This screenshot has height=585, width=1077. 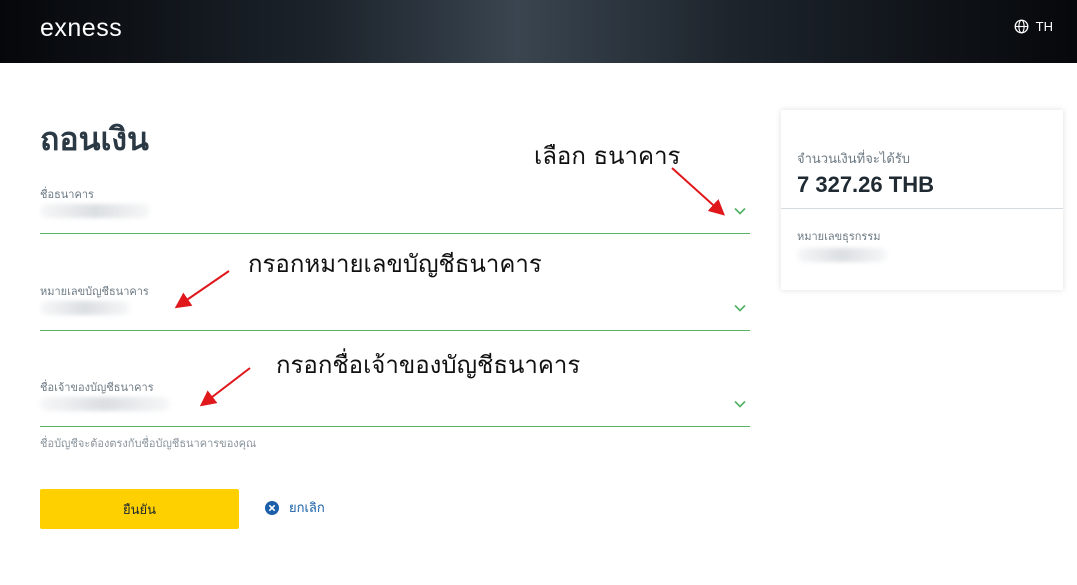 I want to click on account-owner-label: ชื่อเจ้าของบัญชีธนาคาร, so click(x=97, y=387).